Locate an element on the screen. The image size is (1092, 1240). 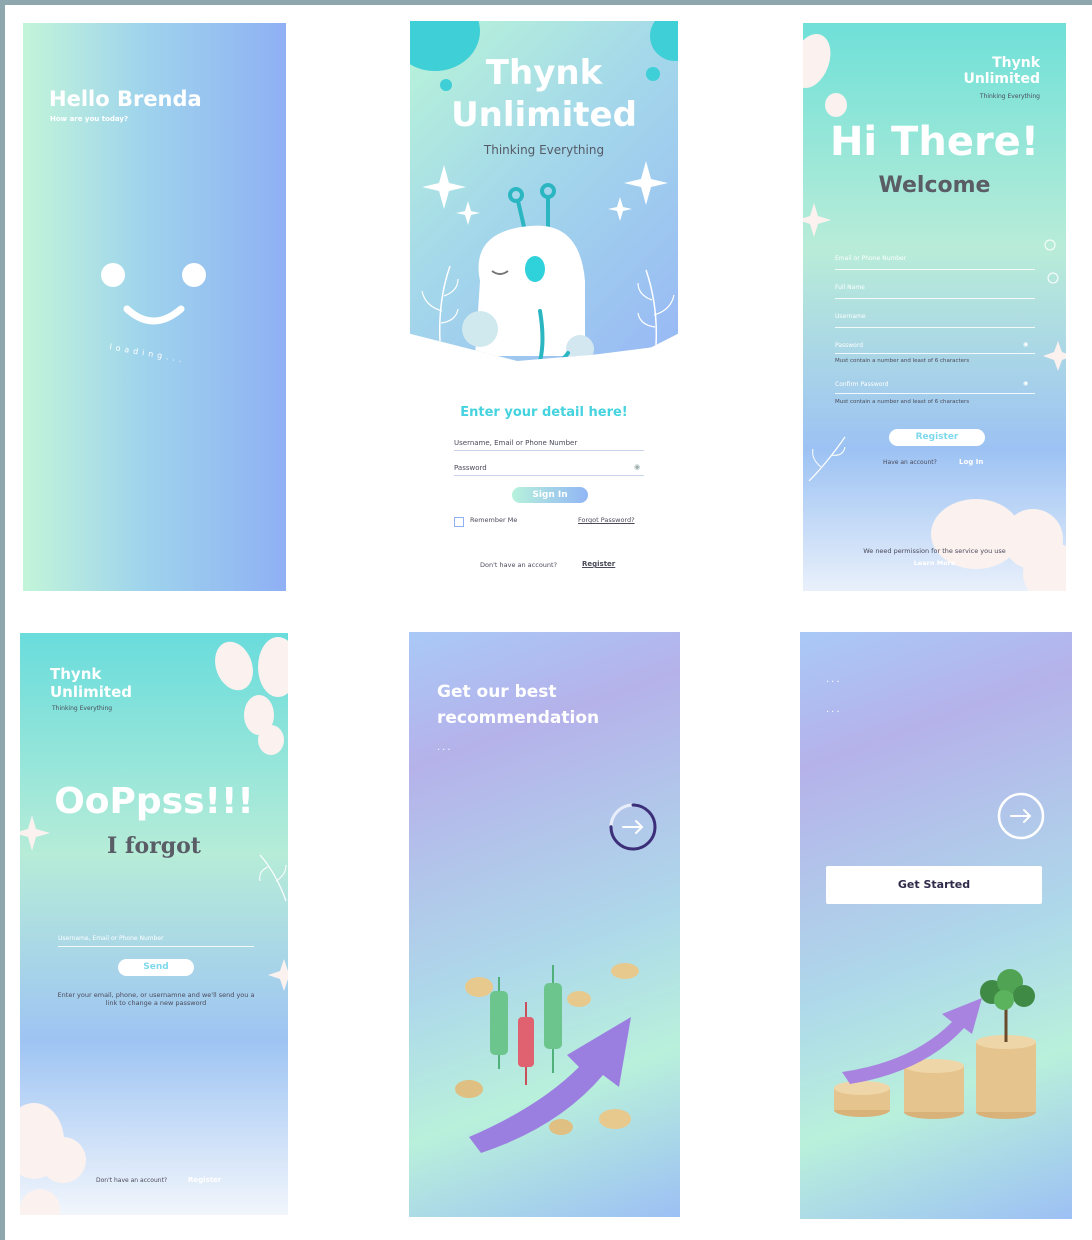
password-input: Password is located at coordinates (549, 470).